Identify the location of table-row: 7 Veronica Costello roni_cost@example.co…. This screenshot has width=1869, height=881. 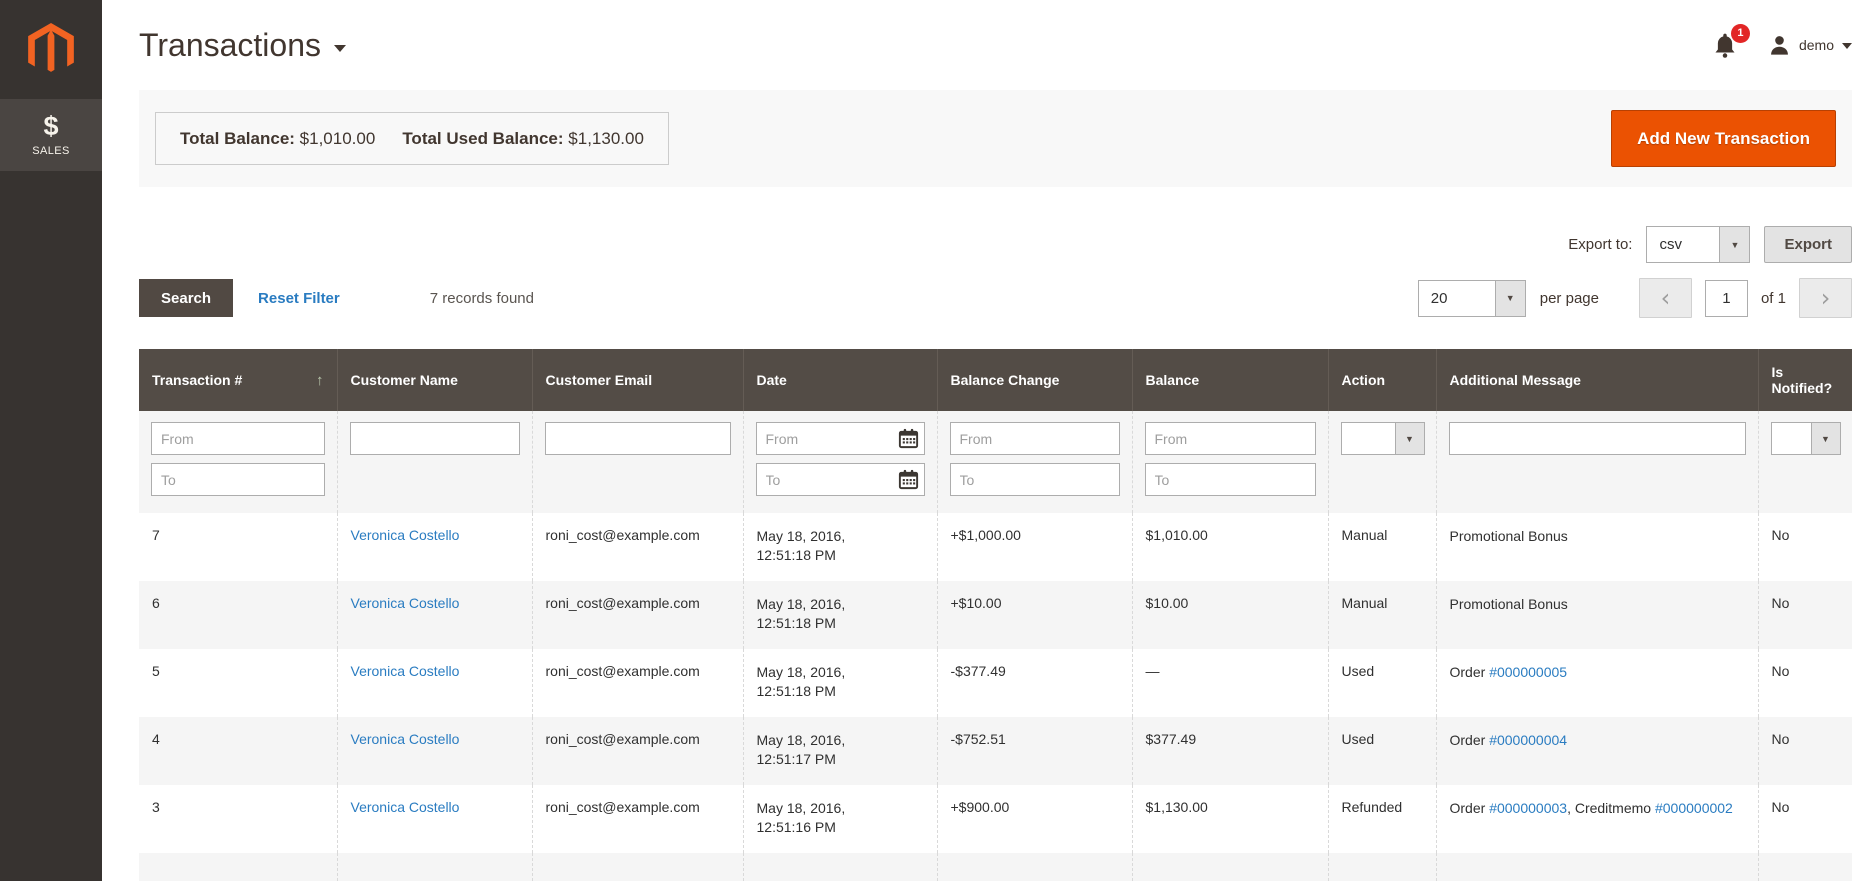
(995, 547).